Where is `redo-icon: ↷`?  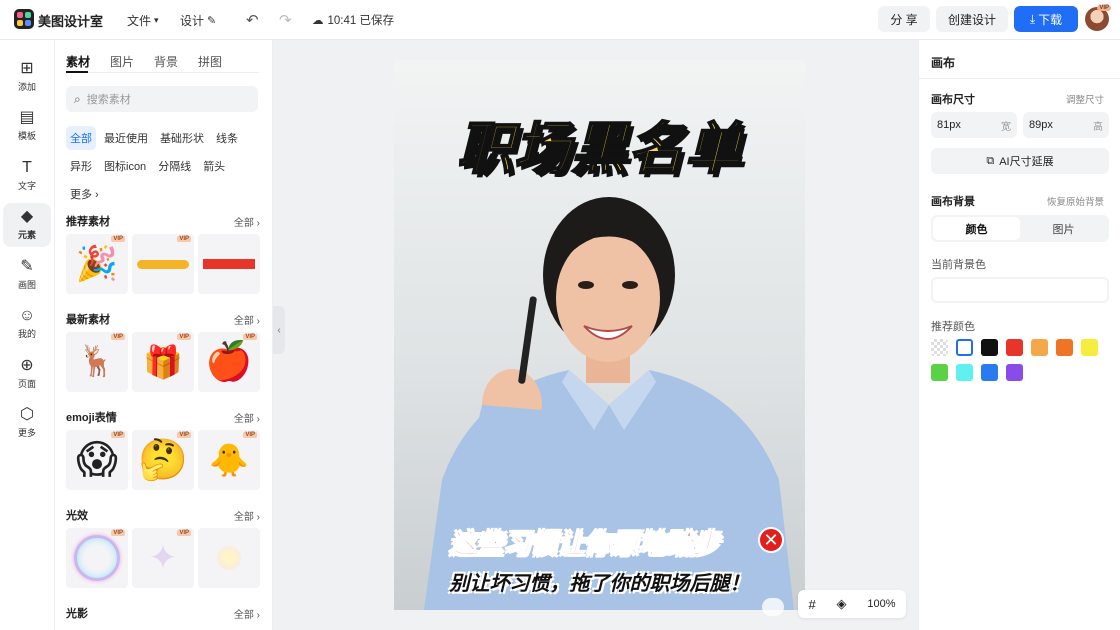 redo-icon: ↷ is located at coordinates (285, 20).